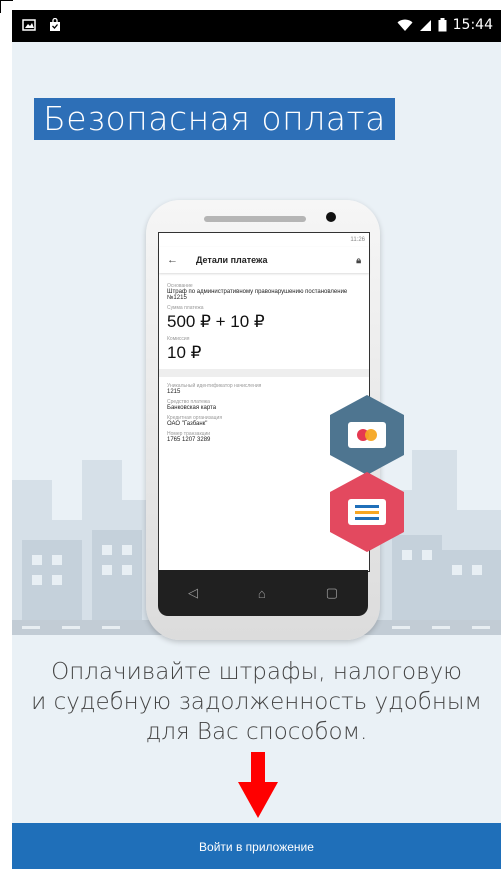 Image resolution: width=501 pixels, height=869 pixels. Describe the element at coordinates (442, 25) in the screenshot. I see `battery-icon` at that location.